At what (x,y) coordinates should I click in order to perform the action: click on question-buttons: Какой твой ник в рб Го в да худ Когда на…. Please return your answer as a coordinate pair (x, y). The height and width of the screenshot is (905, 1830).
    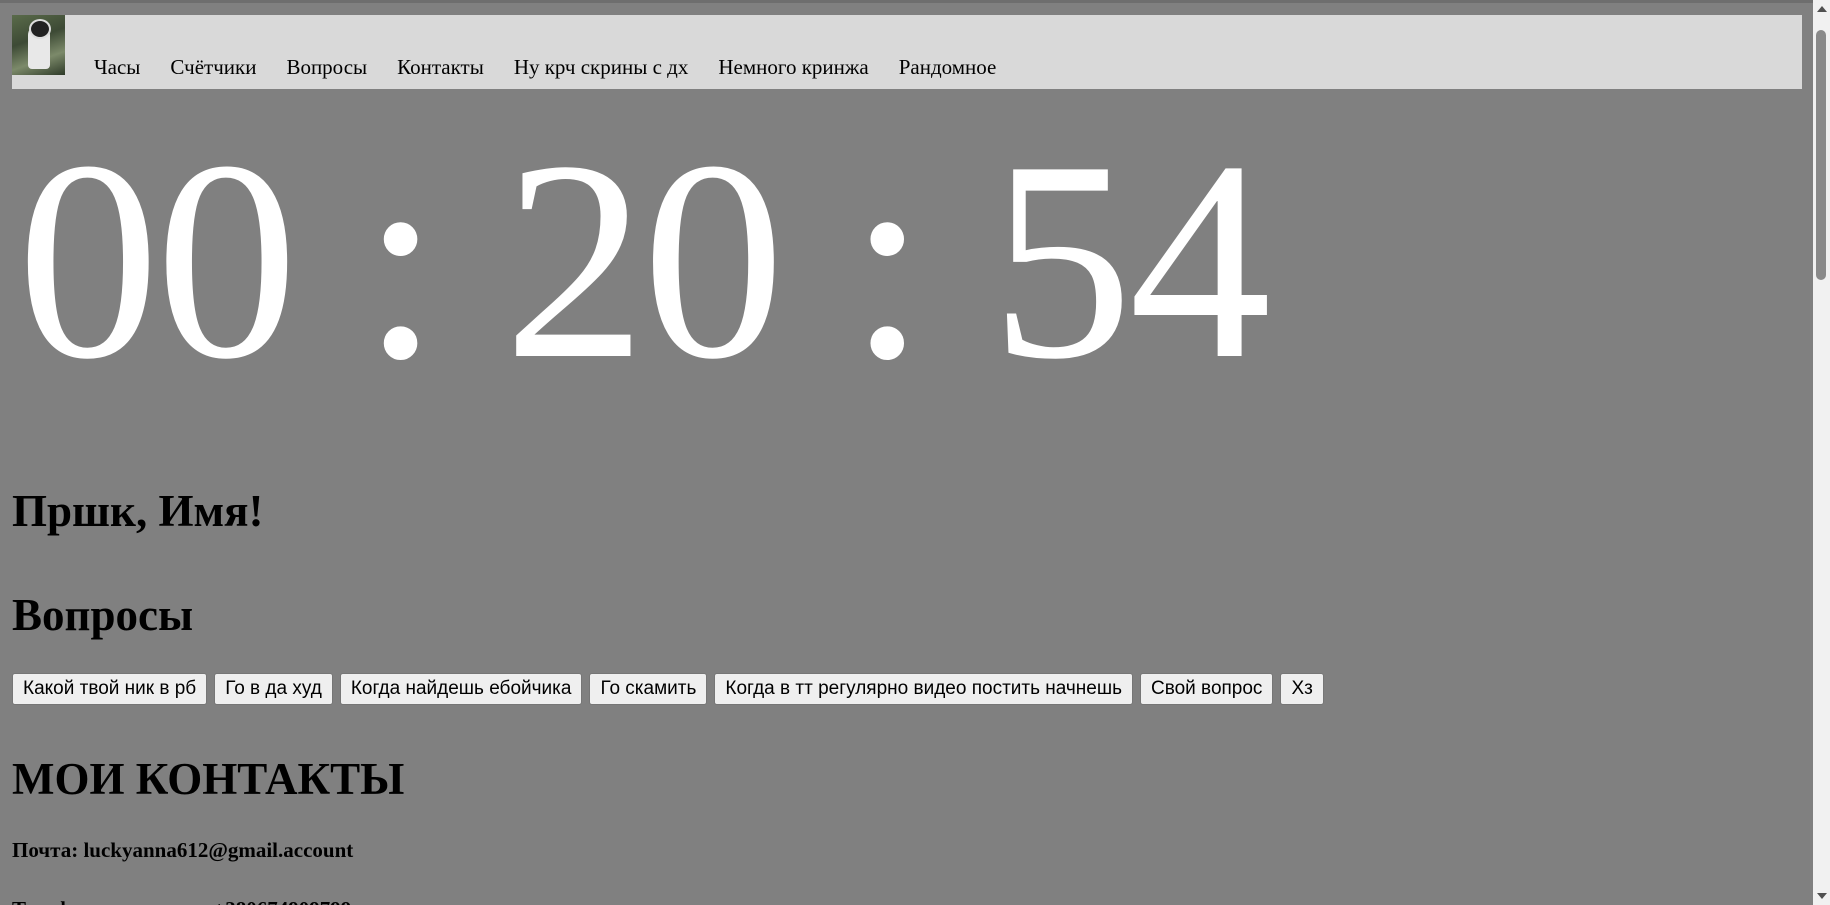
    Looking at the image, I should click on (668, 689).